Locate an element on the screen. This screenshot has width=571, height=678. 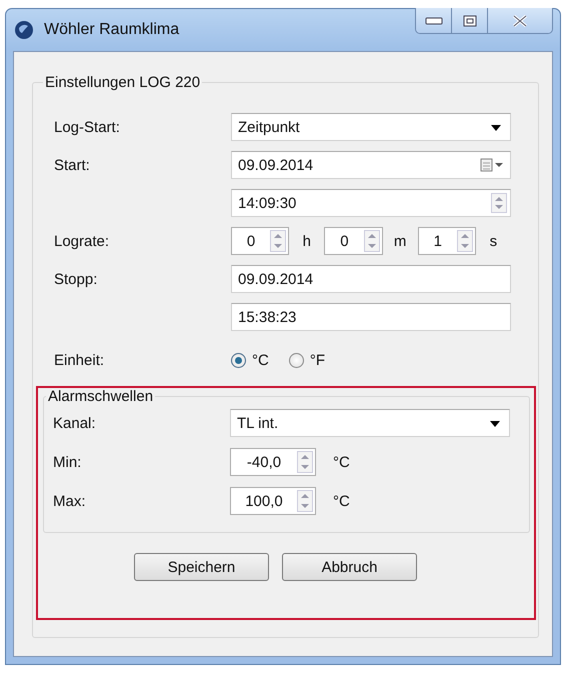
field-label: Einheit: is located at coordinates (80, 360).